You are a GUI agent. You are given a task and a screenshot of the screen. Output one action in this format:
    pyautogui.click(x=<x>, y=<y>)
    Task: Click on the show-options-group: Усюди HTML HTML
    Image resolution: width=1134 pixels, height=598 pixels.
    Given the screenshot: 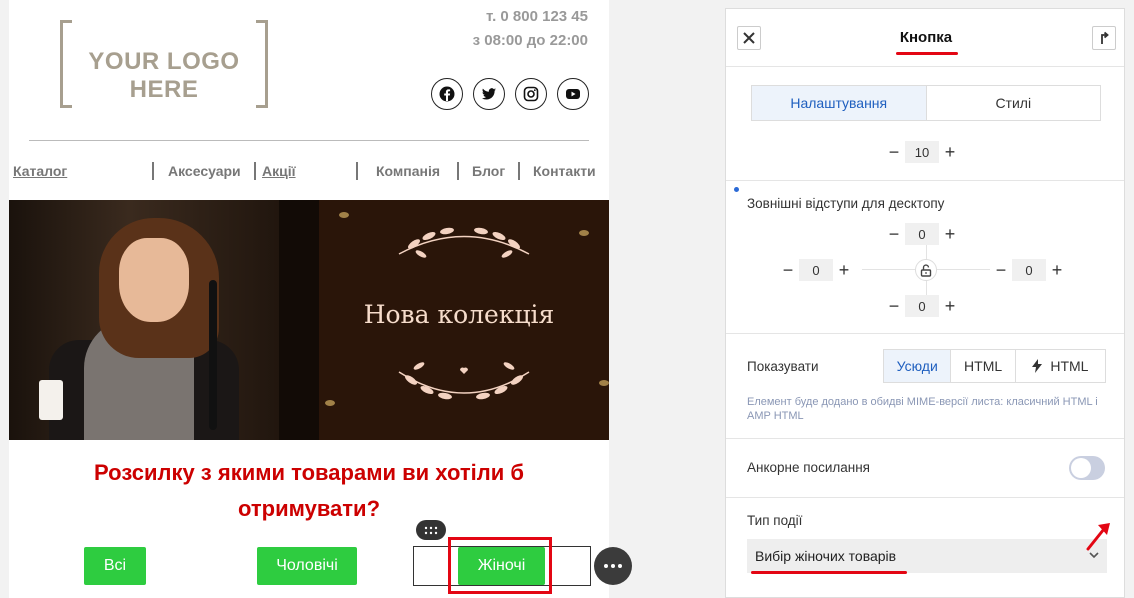 What is the action you would take?
    pyautogui.click(x=994, y=366)
    